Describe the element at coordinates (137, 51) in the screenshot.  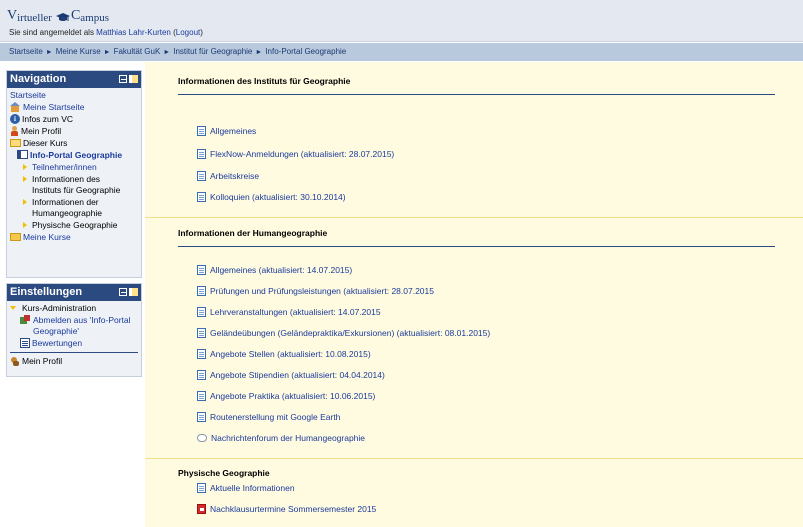
I see `breadcrumb-fakultaet: Fakultät GuK` at that location.